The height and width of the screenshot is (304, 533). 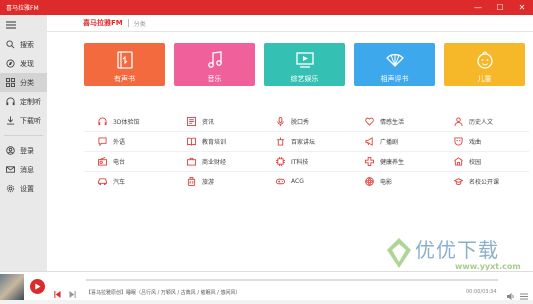 What do you see at coordinates (457, 250) in the screenshot?
I see `watermark-text: 优优下载` at bounding box center [457, 250].